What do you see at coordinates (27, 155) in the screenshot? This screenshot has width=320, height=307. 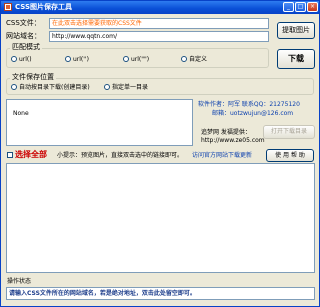 I see `select-all-checkbox: 选择全部` at bounding box center [27, 155].